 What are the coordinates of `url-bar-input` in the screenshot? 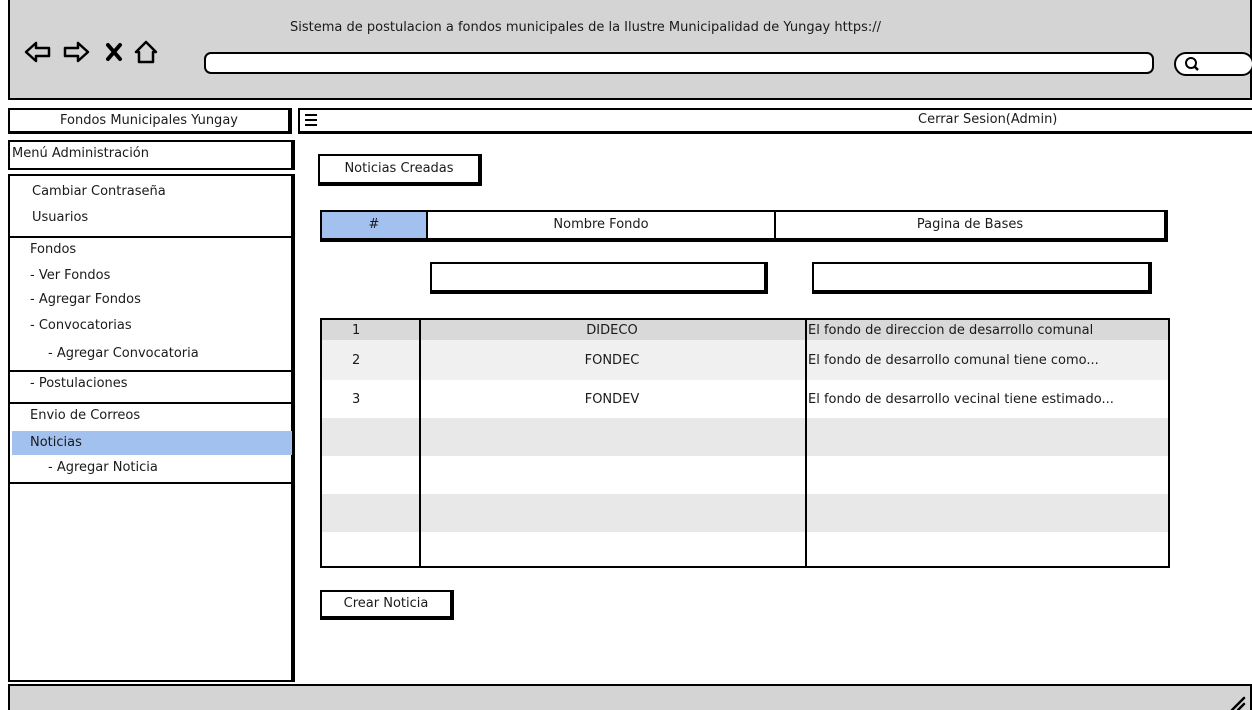 It's located at (679, 63).